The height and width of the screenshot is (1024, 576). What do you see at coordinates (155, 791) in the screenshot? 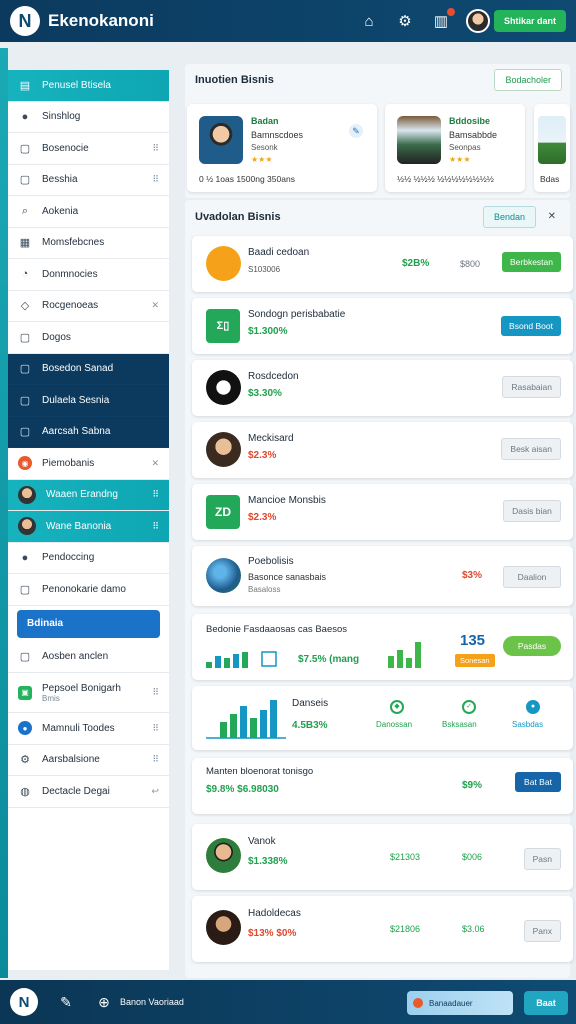
I see `sidebar-item-marker: ↩` at bounding box center [155, 791].